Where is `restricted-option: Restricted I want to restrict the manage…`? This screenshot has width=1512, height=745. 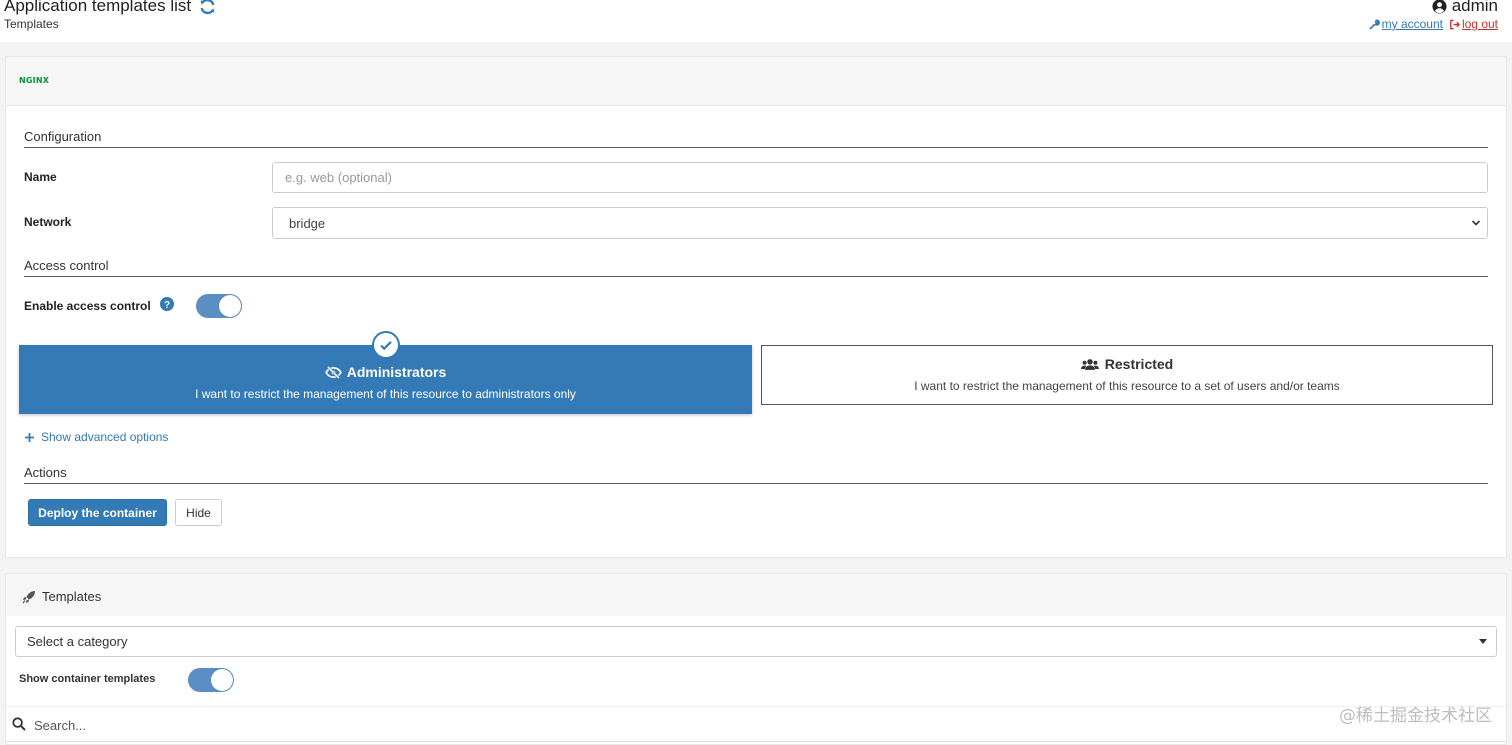
restricted-option: Restricted I want to restrict the manage… is located at coordinates (1127, 375).